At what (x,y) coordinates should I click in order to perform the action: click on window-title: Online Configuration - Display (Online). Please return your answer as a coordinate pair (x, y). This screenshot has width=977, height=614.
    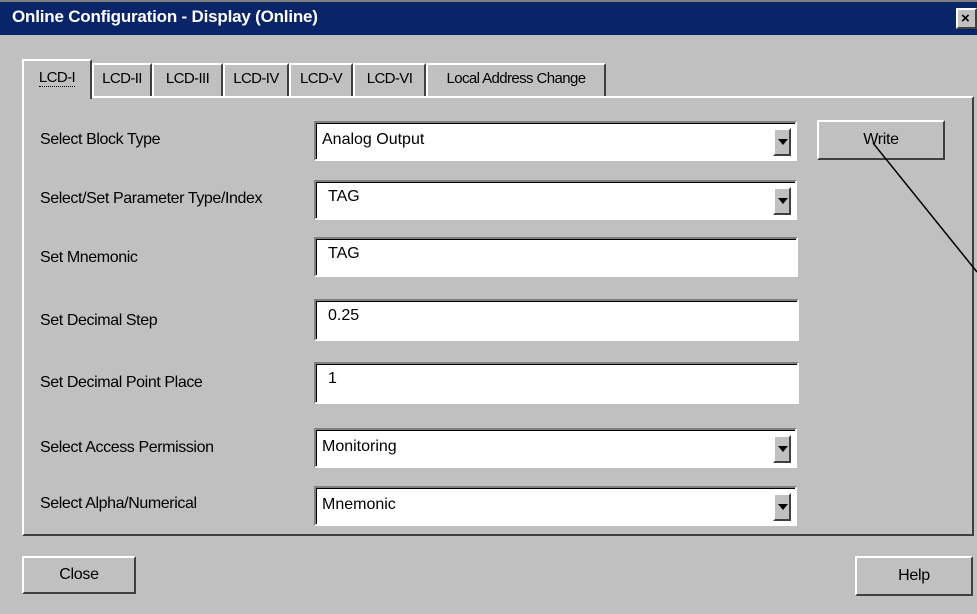
    Looking at the image, I should click on (165, 16).